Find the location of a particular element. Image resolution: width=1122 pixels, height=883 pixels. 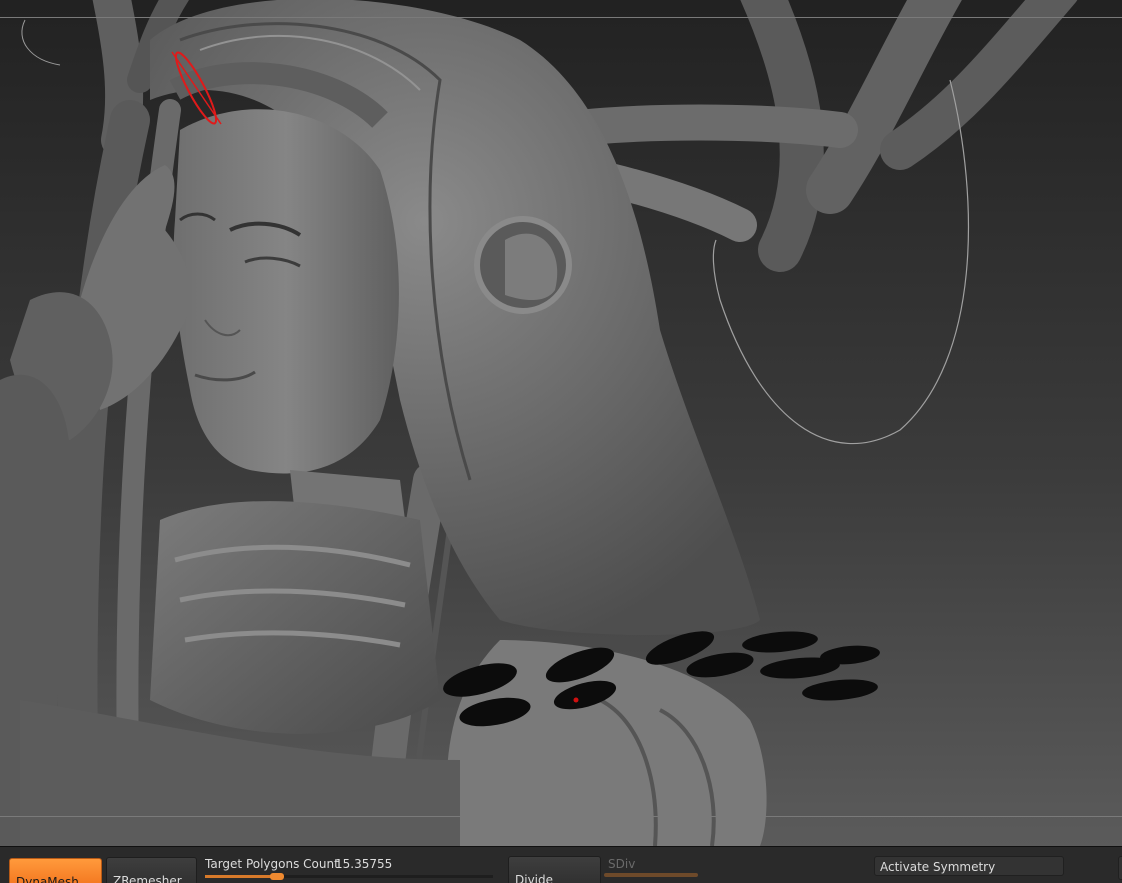

target-polygons-label: Target Polygons Count is located at coordinates (272, 864).